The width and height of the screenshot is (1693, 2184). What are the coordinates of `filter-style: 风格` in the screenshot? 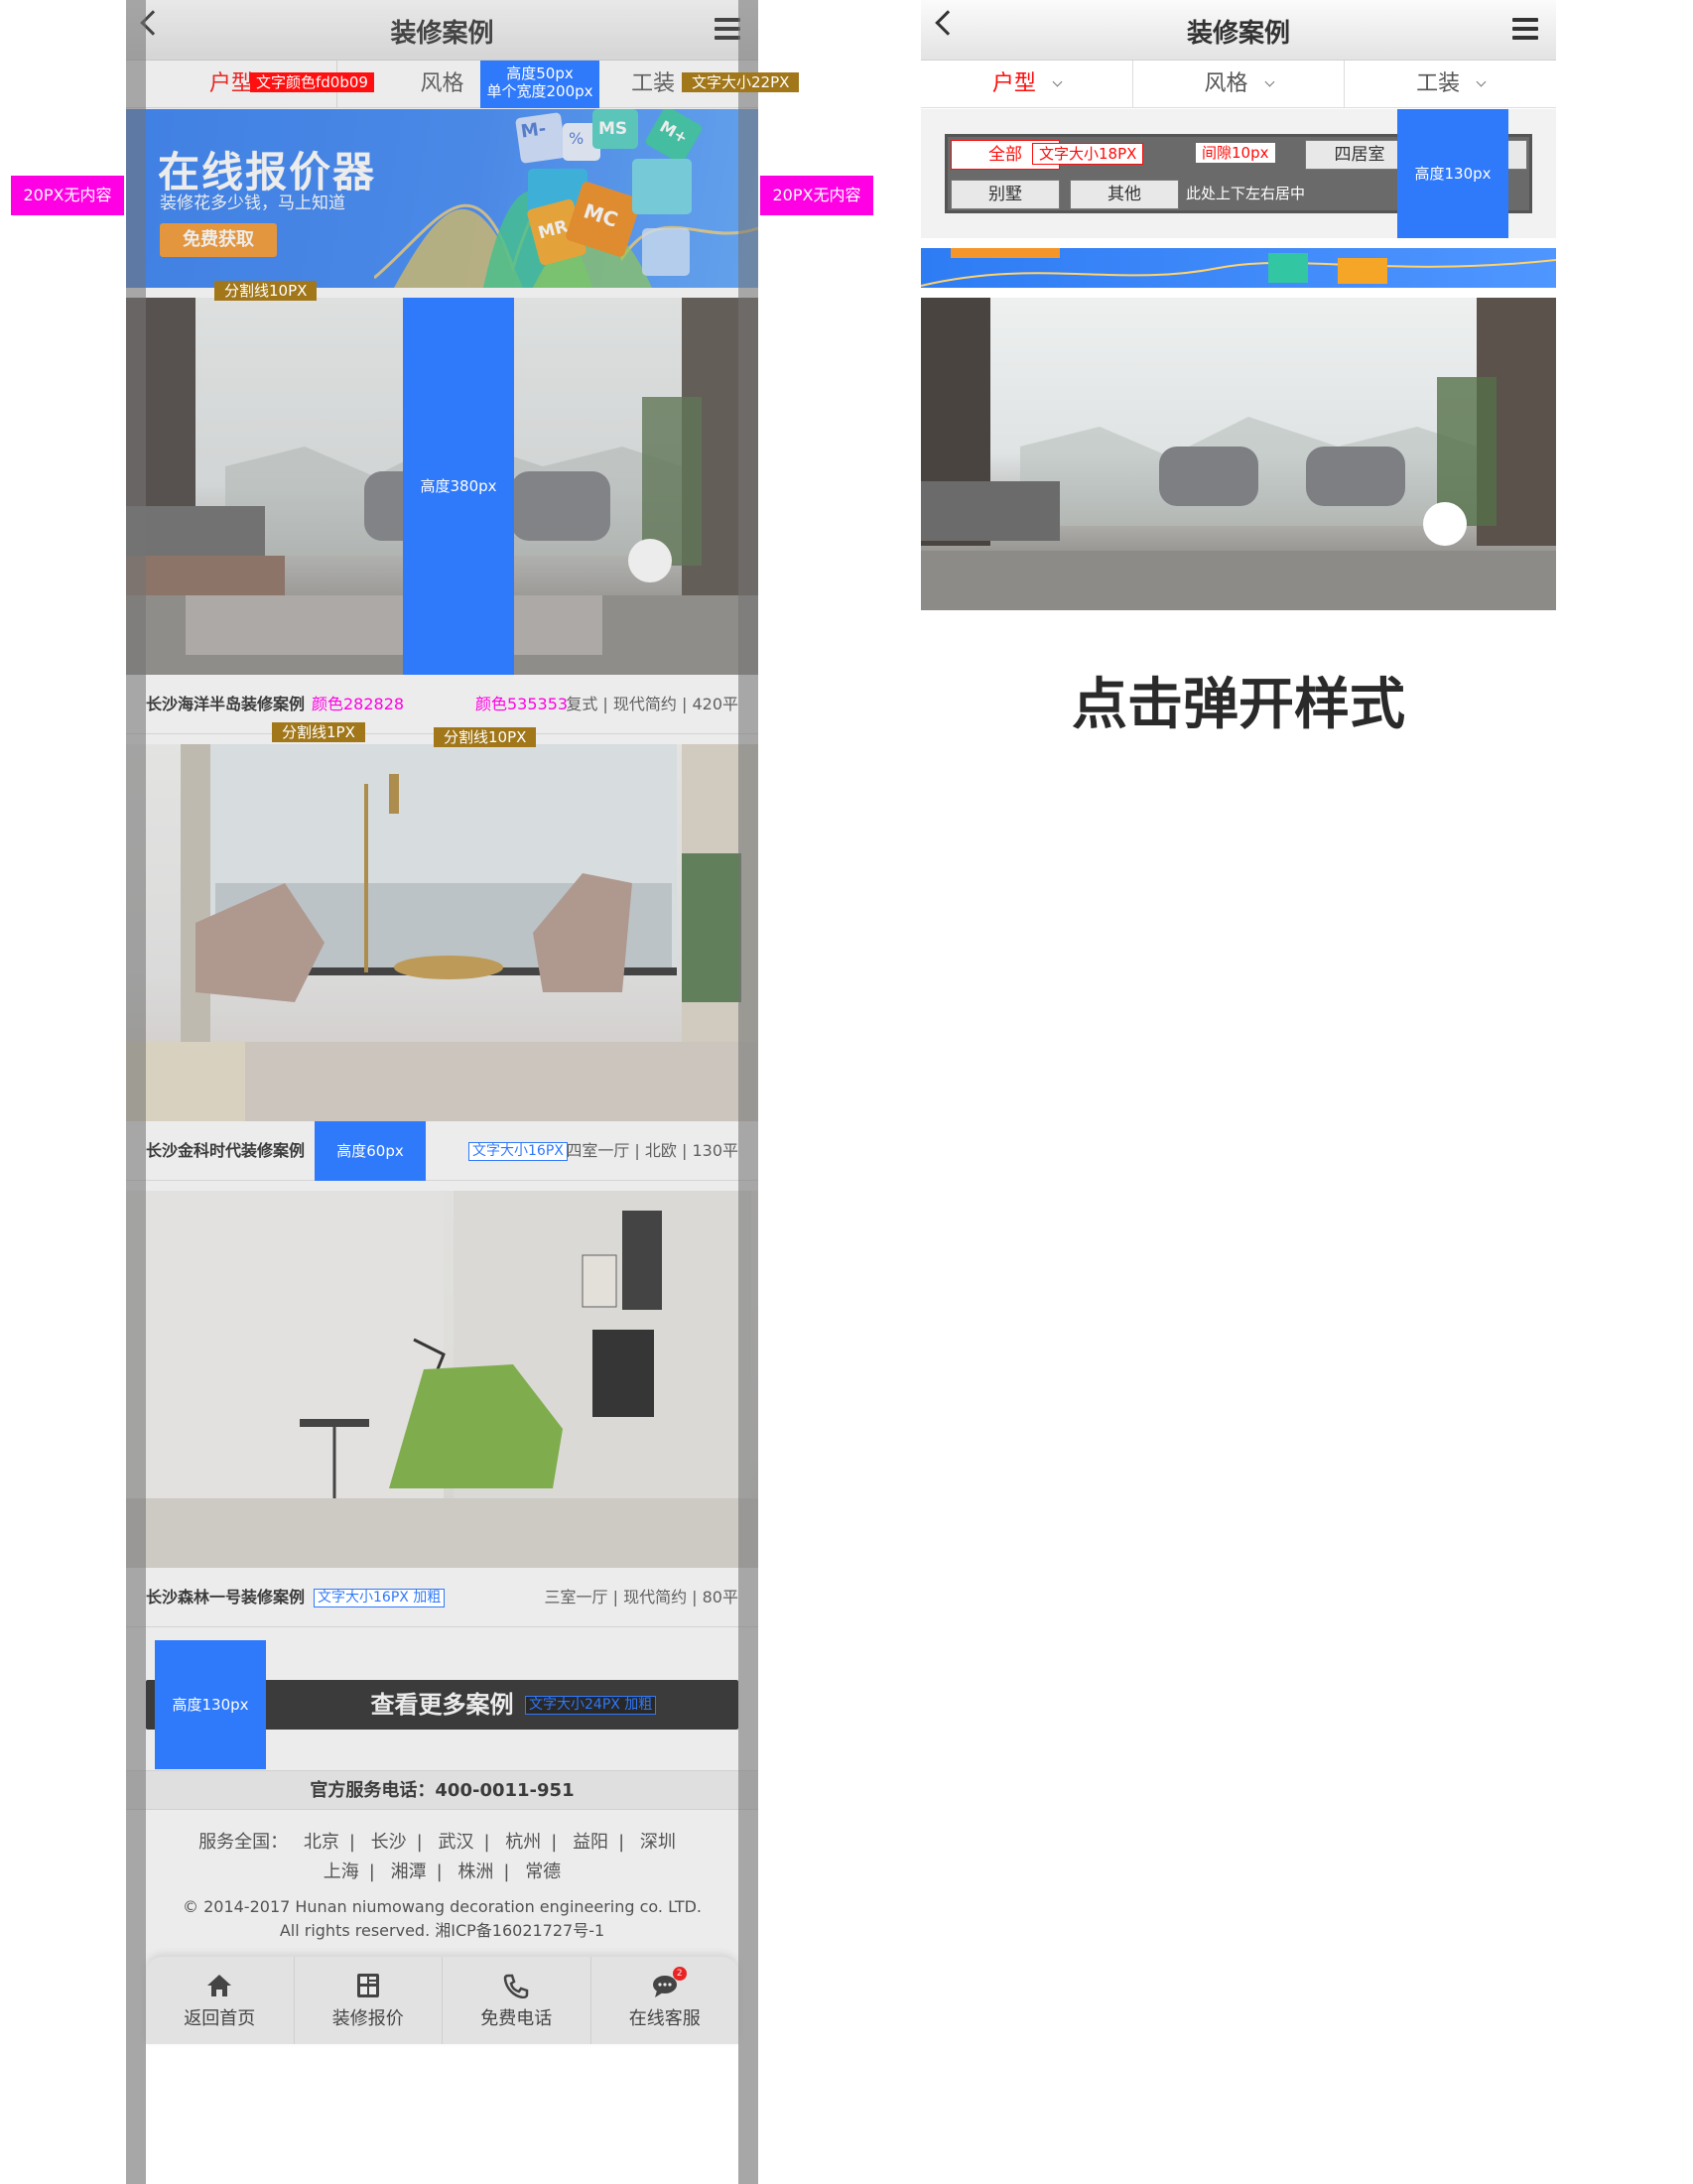 It's located at (1240, 84).